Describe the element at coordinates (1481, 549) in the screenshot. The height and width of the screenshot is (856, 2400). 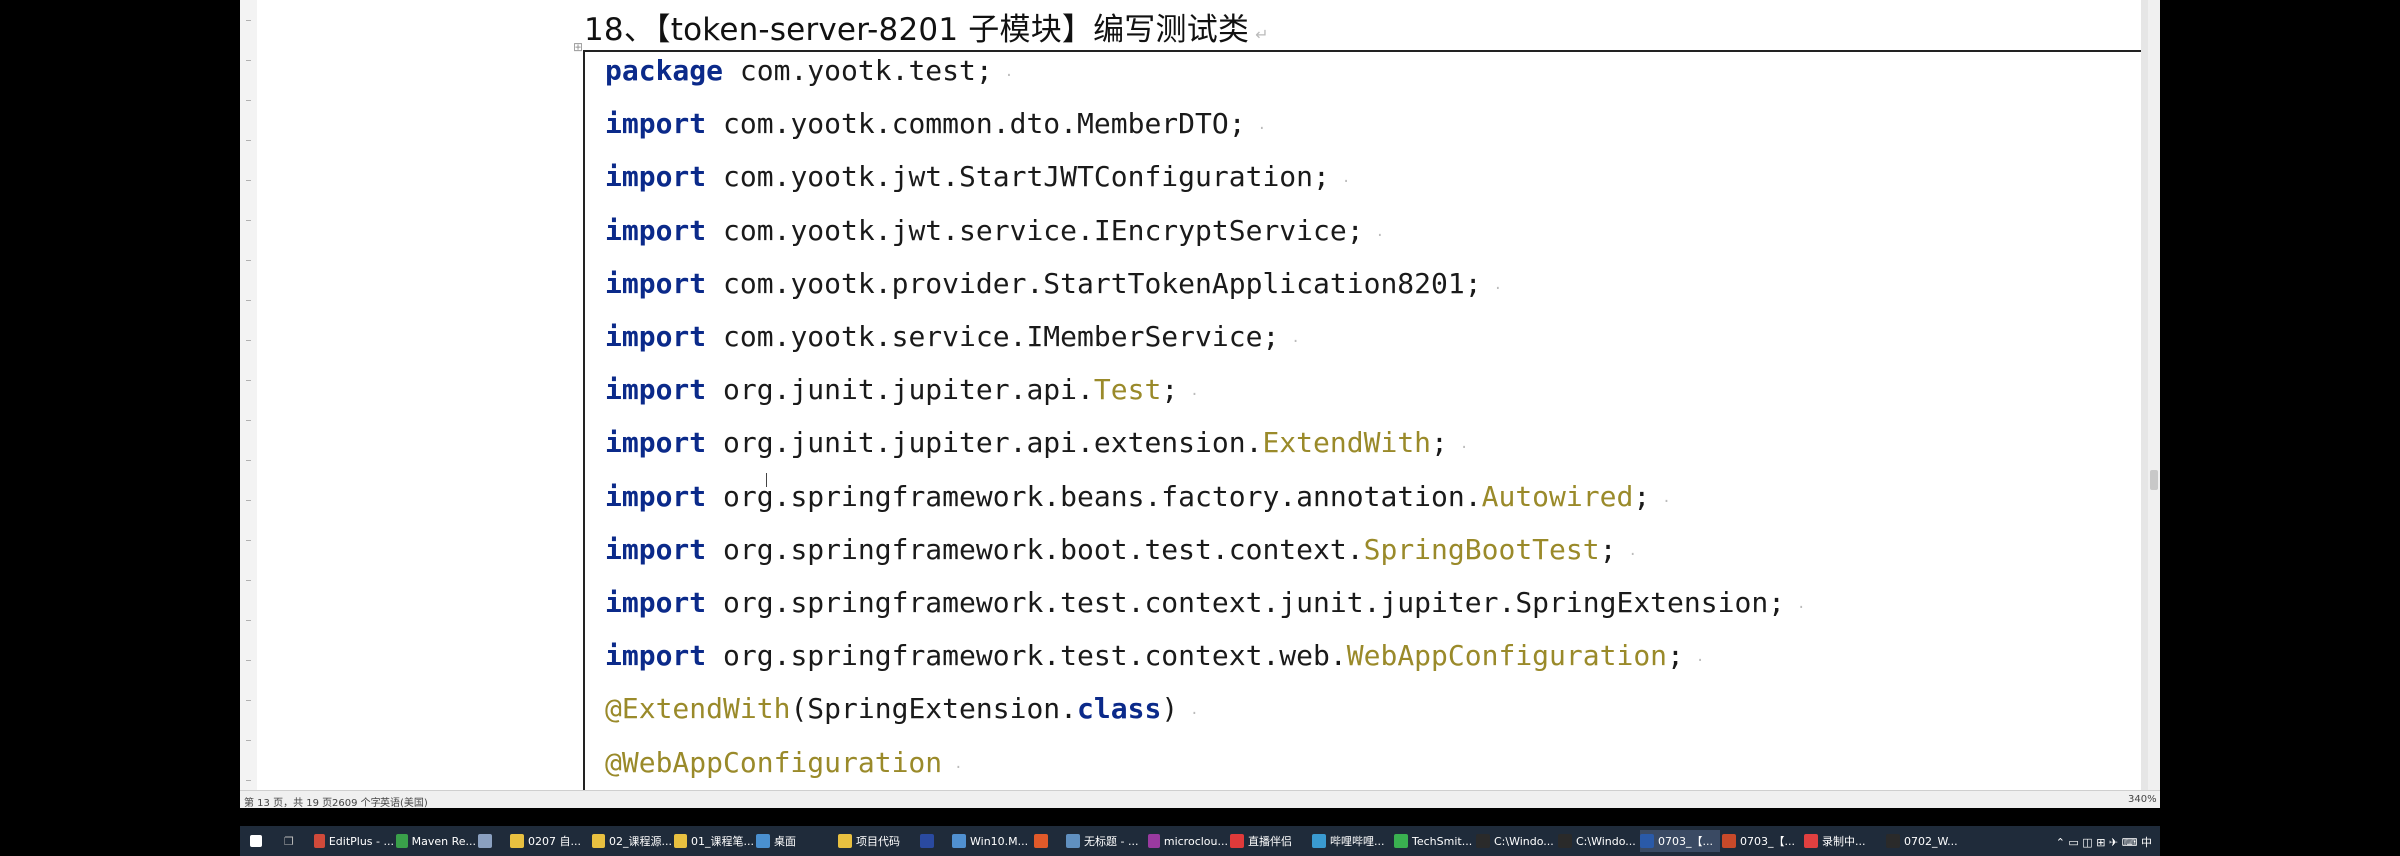
I see `code-class-name: SpringBootTest` at that location.